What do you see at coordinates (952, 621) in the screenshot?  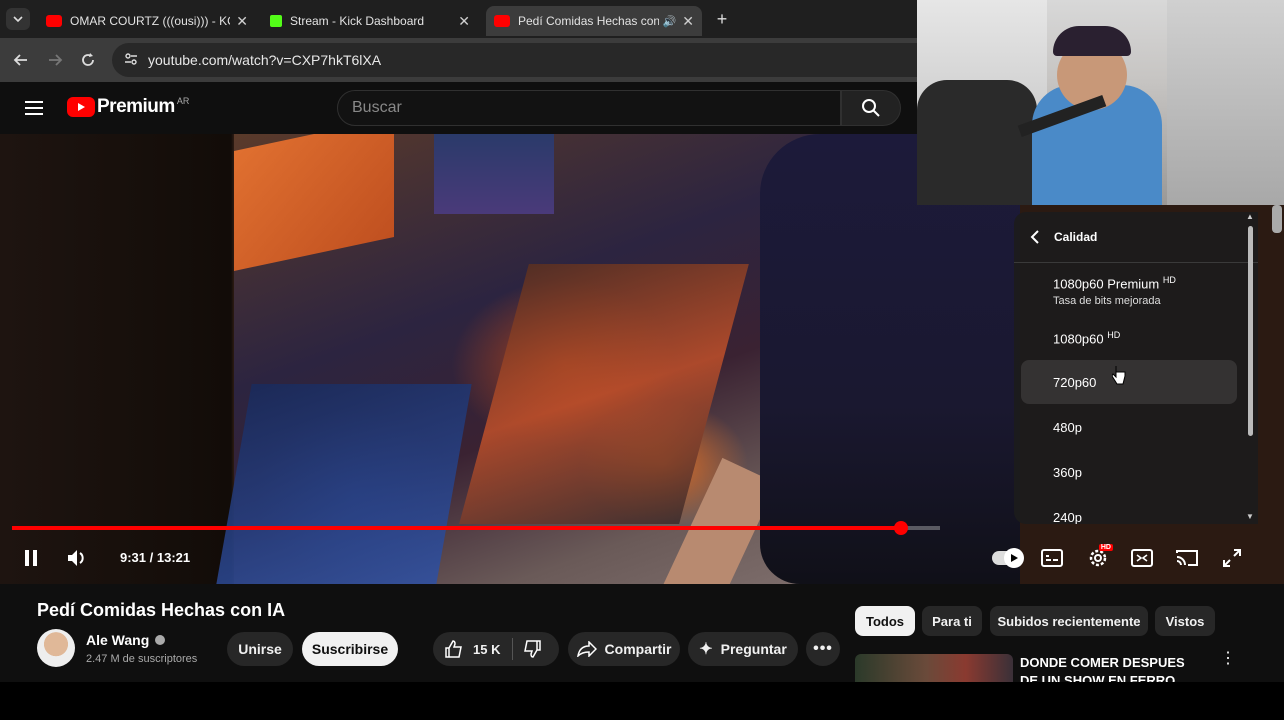 I see `chip-para-ti: Para ti` at bounding box center [952, 621].